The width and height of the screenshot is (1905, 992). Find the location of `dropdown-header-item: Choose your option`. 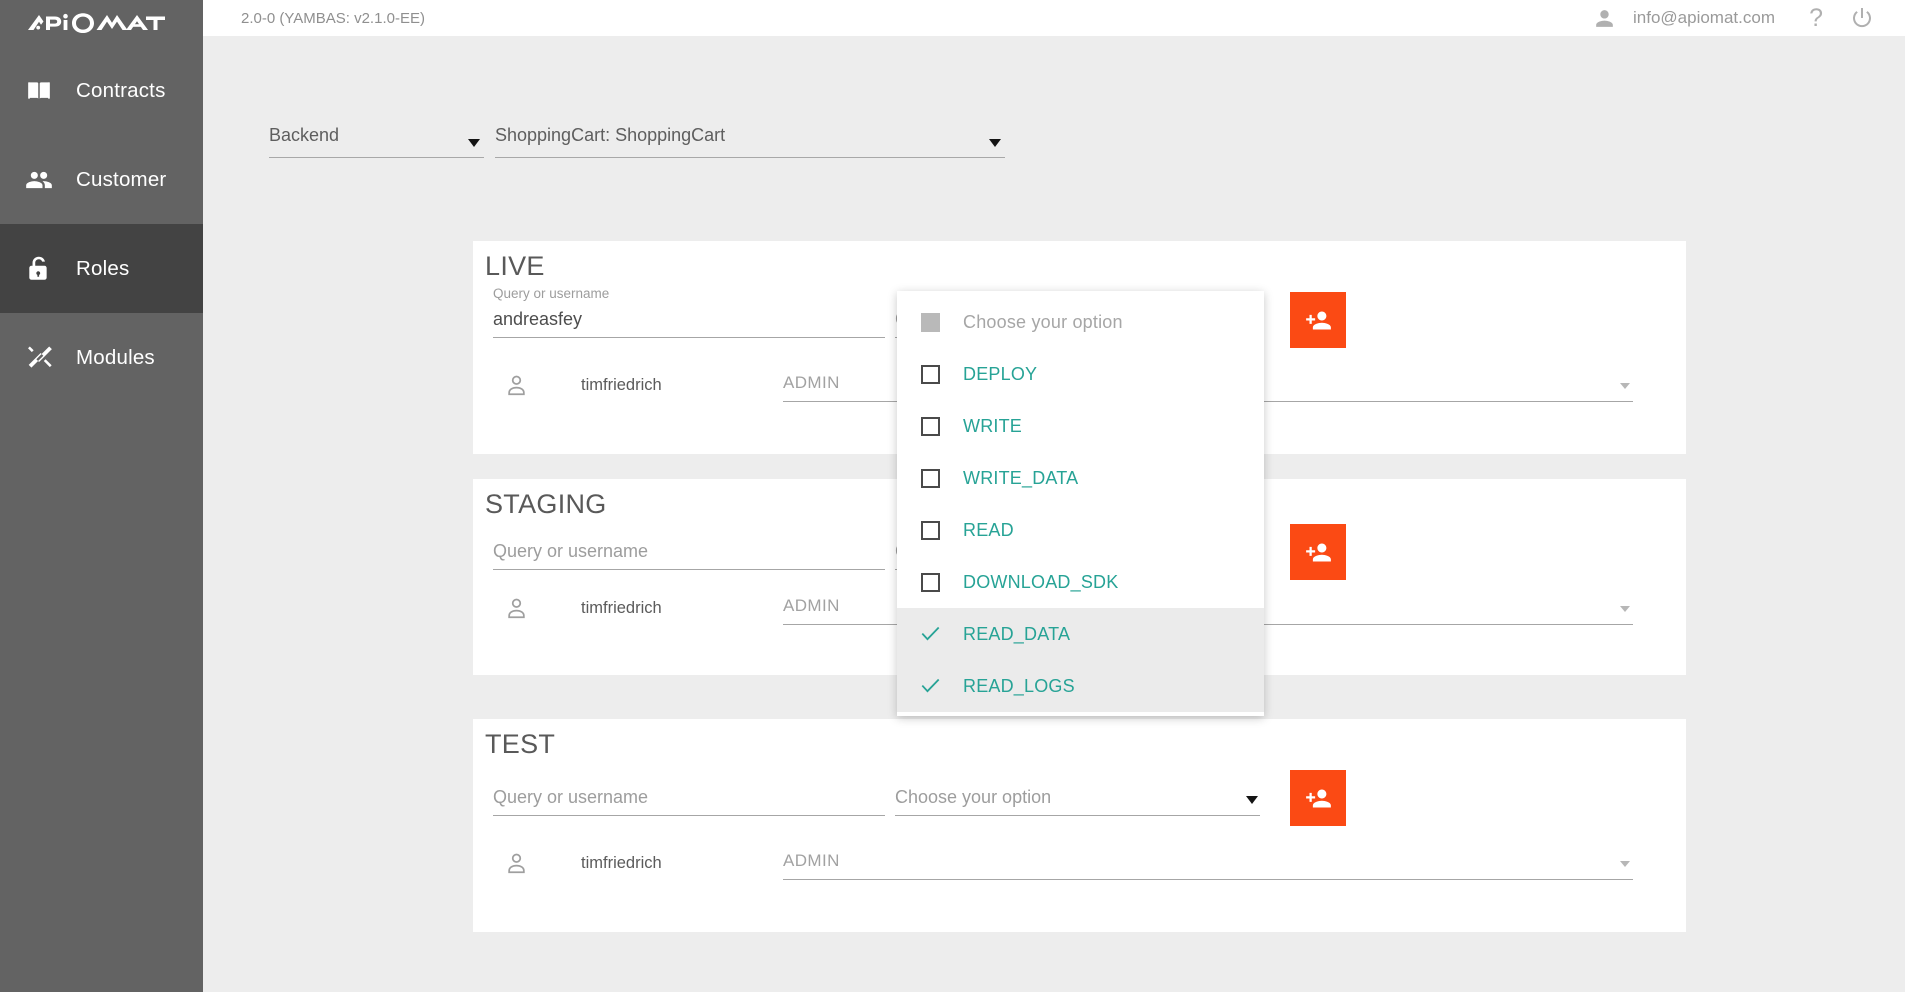

dropdown-header-item: Choose your option is located at coordinates (1080, 322).